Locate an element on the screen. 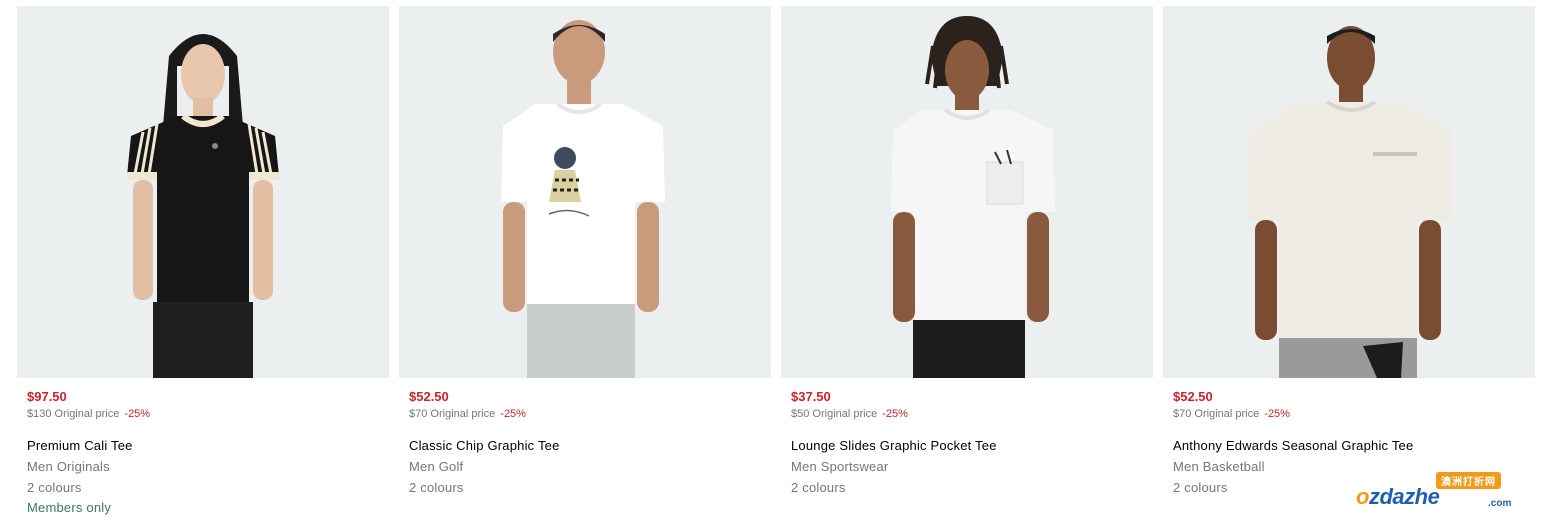  sale-price: $97.50 is located at coordinates (47, 396).